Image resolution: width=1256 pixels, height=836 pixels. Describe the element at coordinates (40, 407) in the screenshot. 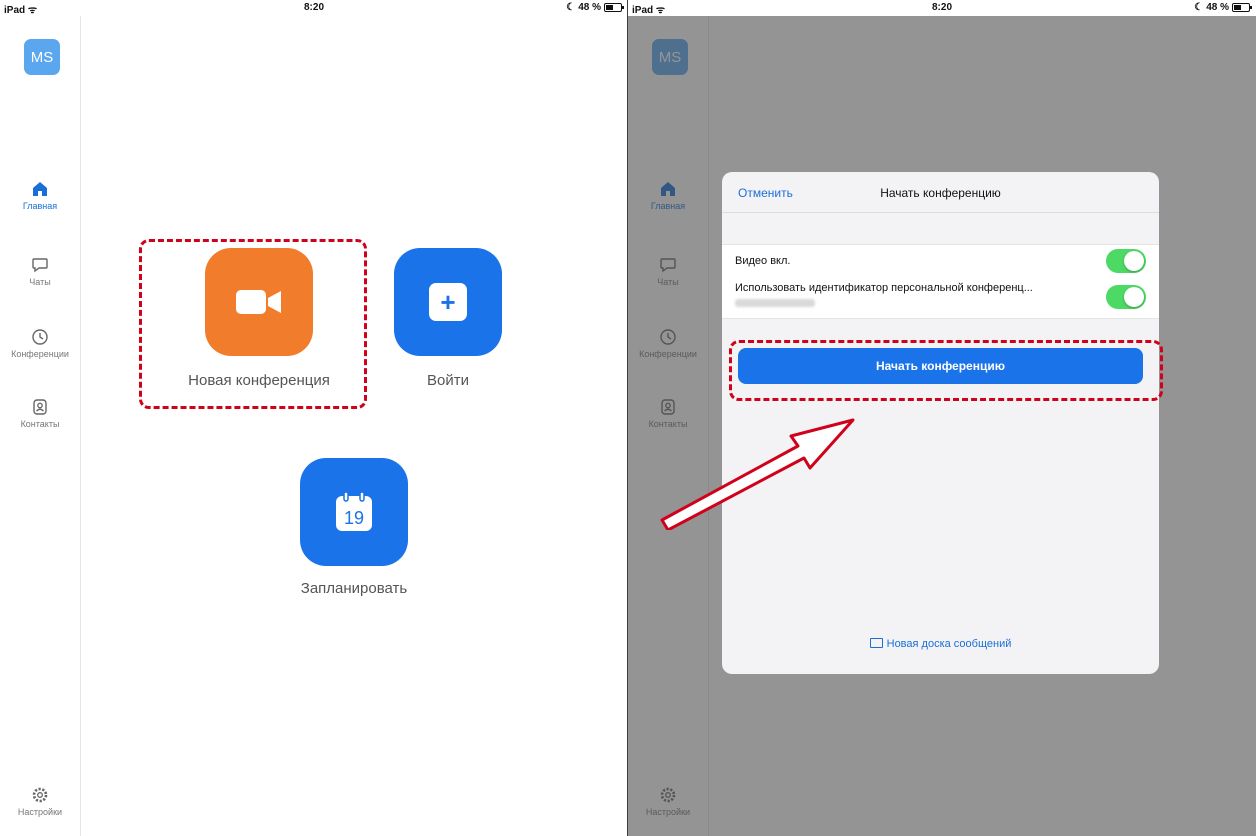

I see `contact-icon` at that location.